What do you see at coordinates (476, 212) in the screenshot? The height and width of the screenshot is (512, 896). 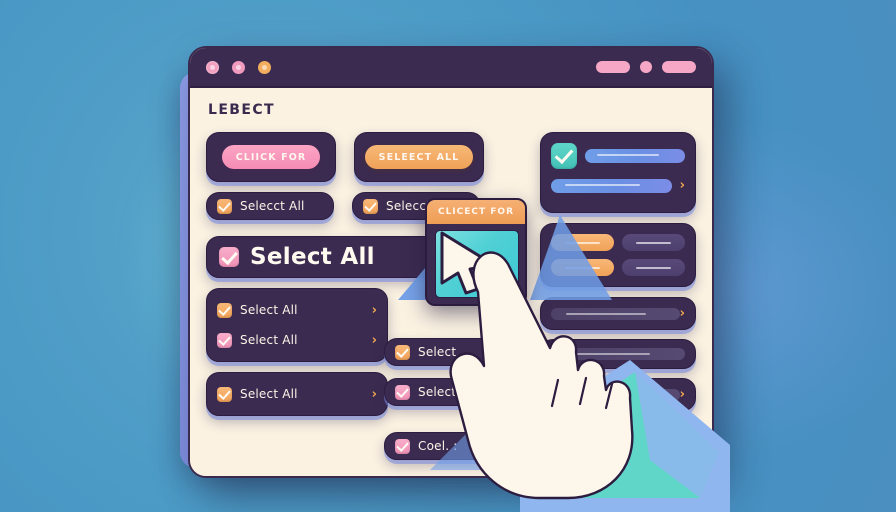 I see `floating-card-label: CLICECT FOR` at bounding box center [476, 212].